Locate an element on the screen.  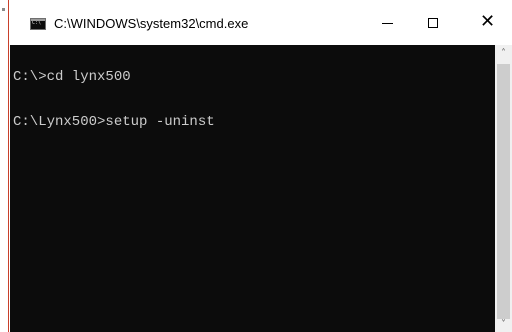
vertical-scrollbar: ˄ ˅ is located at coordinates (503, 188).